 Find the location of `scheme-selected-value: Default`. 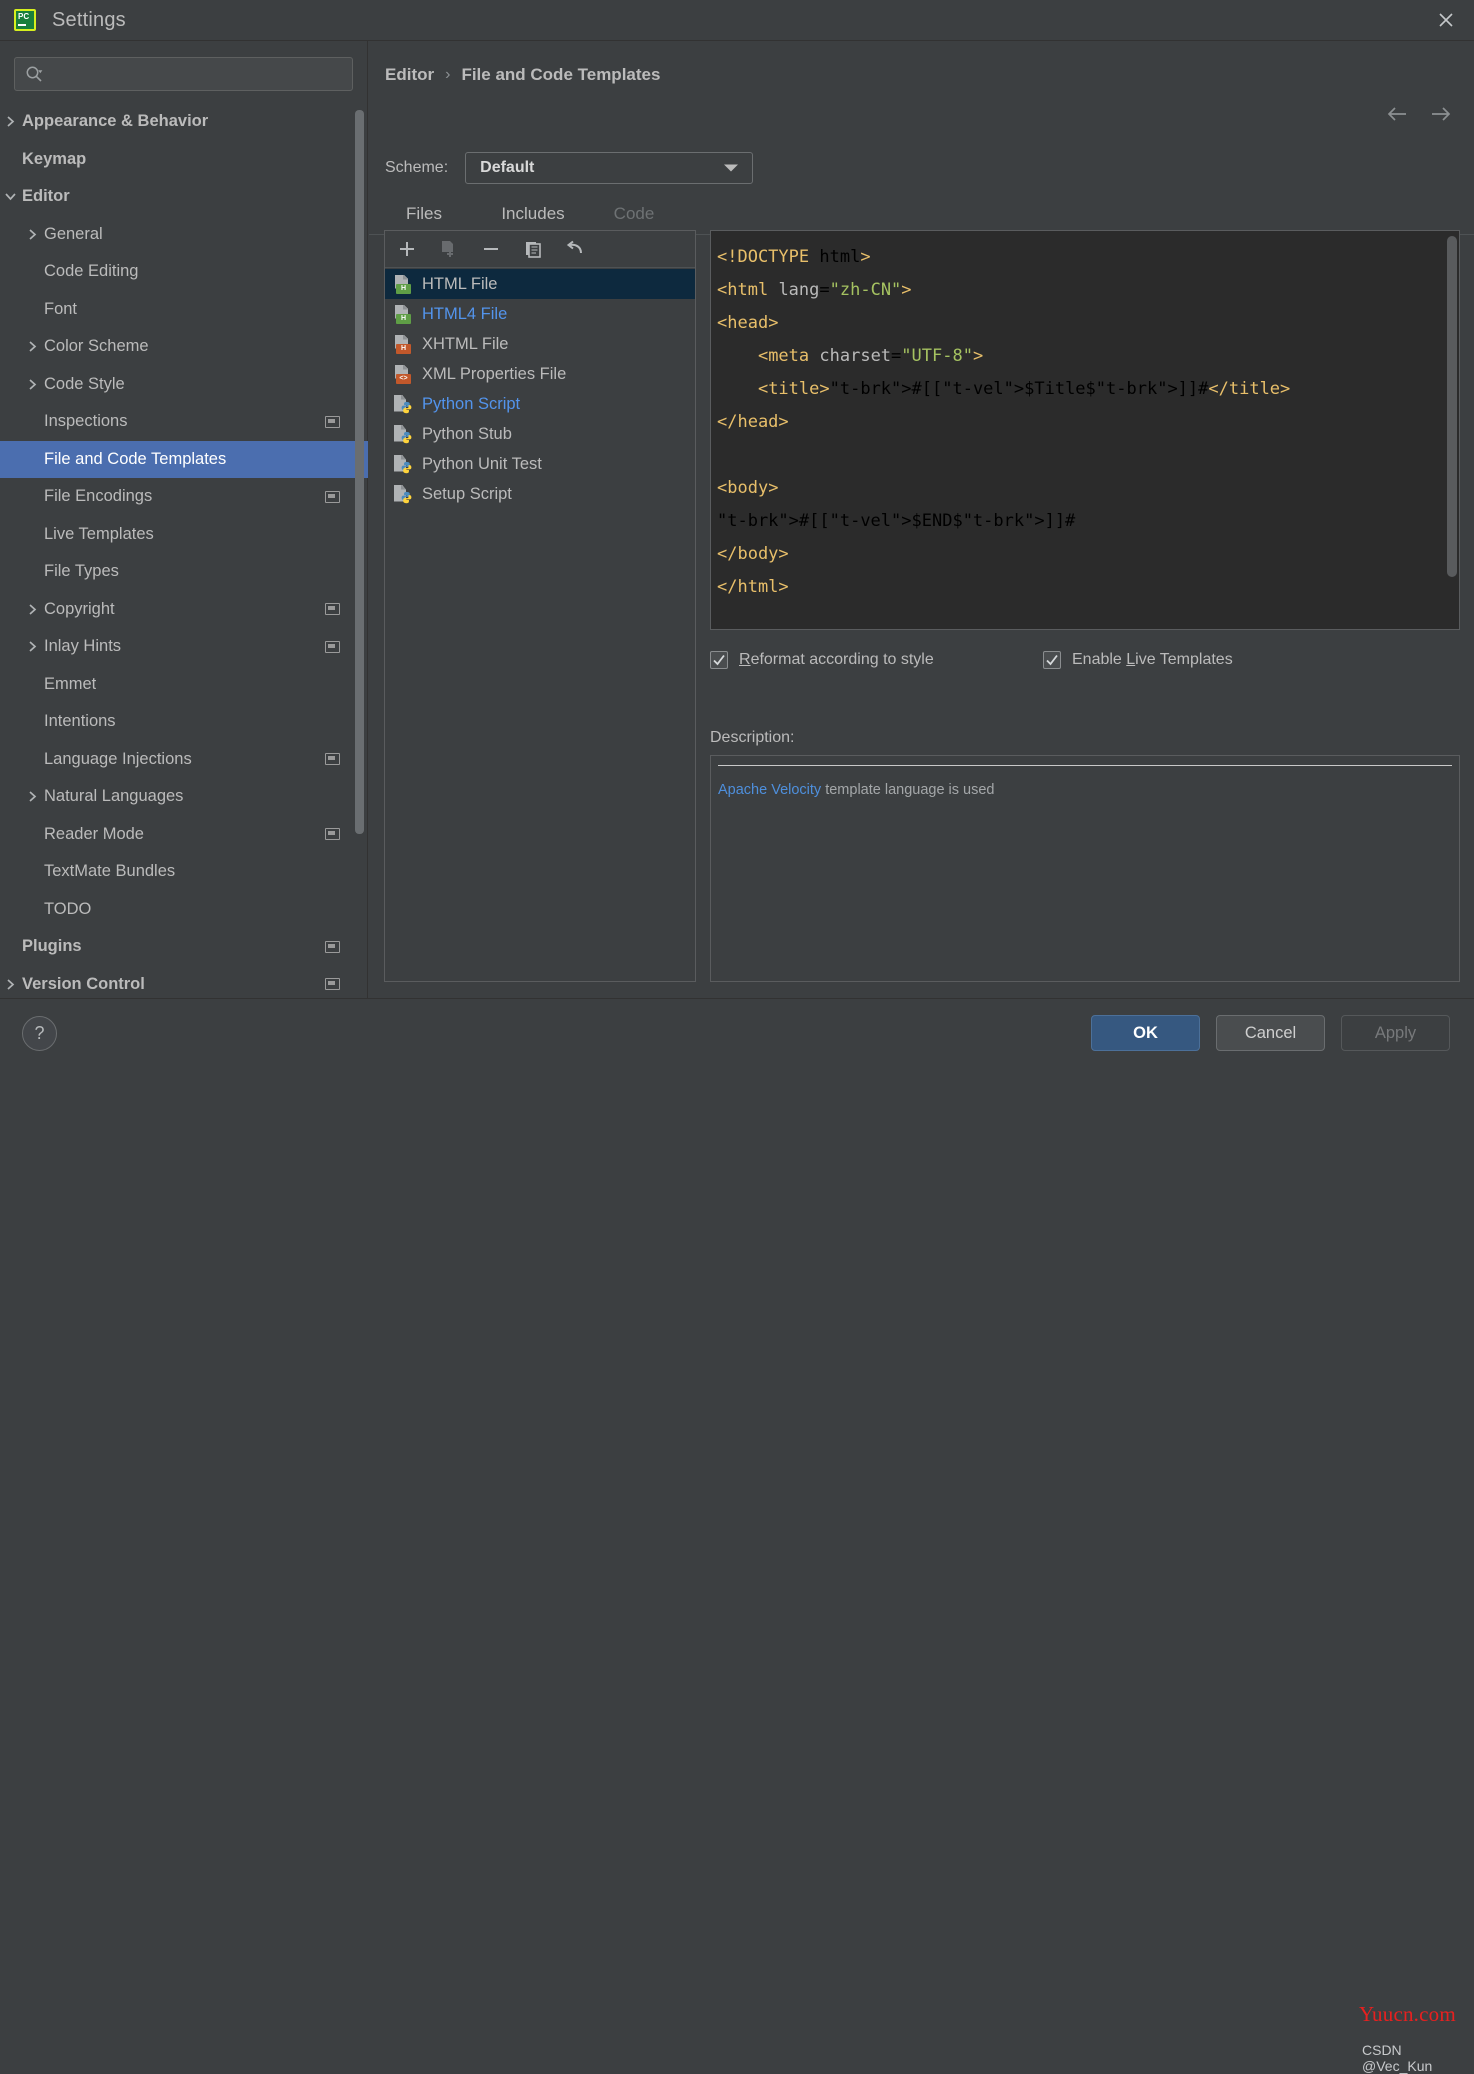

scheme-selected-value: Default is located at coordinates (507, 167).